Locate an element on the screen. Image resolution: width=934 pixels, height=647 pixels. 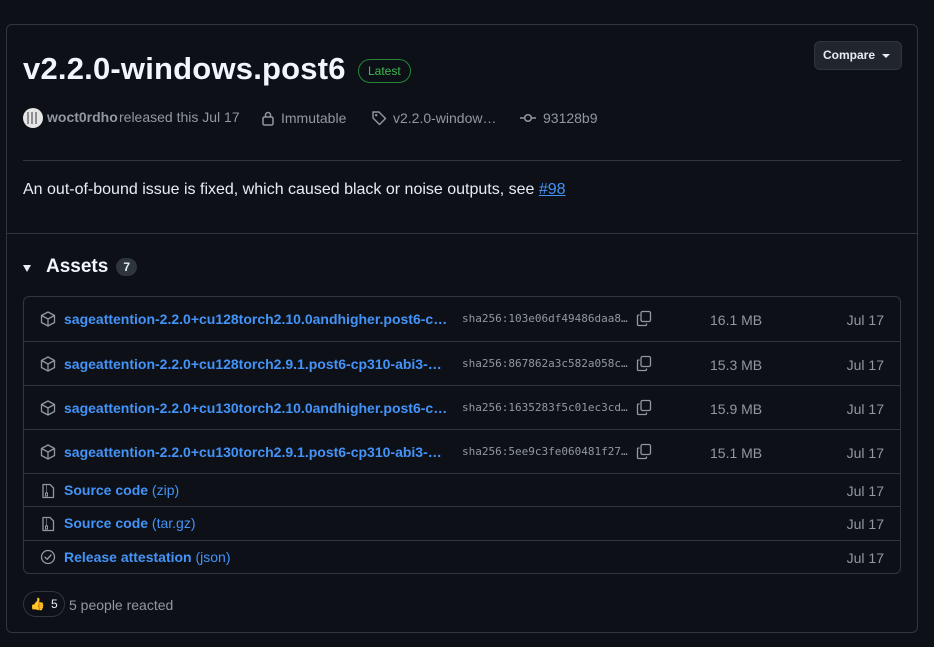
asset-size: 16.1 MB is located at coordinates (736, 320).